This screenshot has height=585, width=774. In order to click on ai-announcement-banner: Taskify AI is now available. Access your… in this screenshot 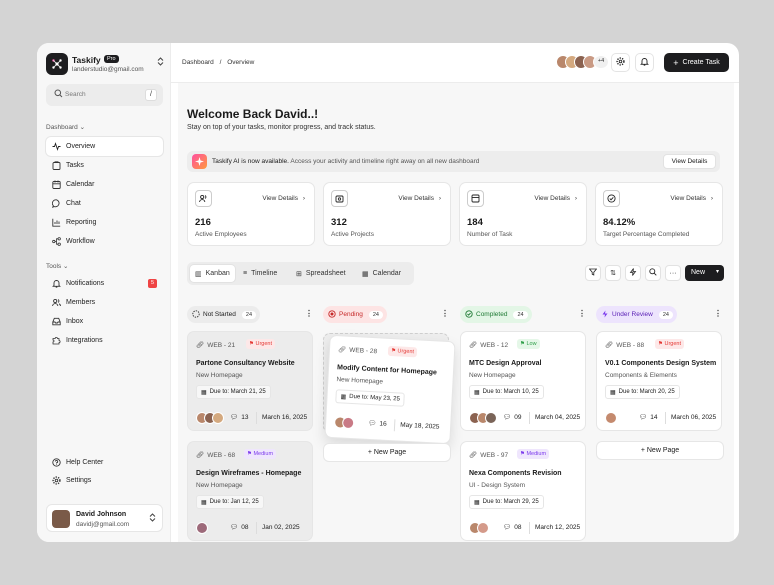, I will do `click(453, 161)`.